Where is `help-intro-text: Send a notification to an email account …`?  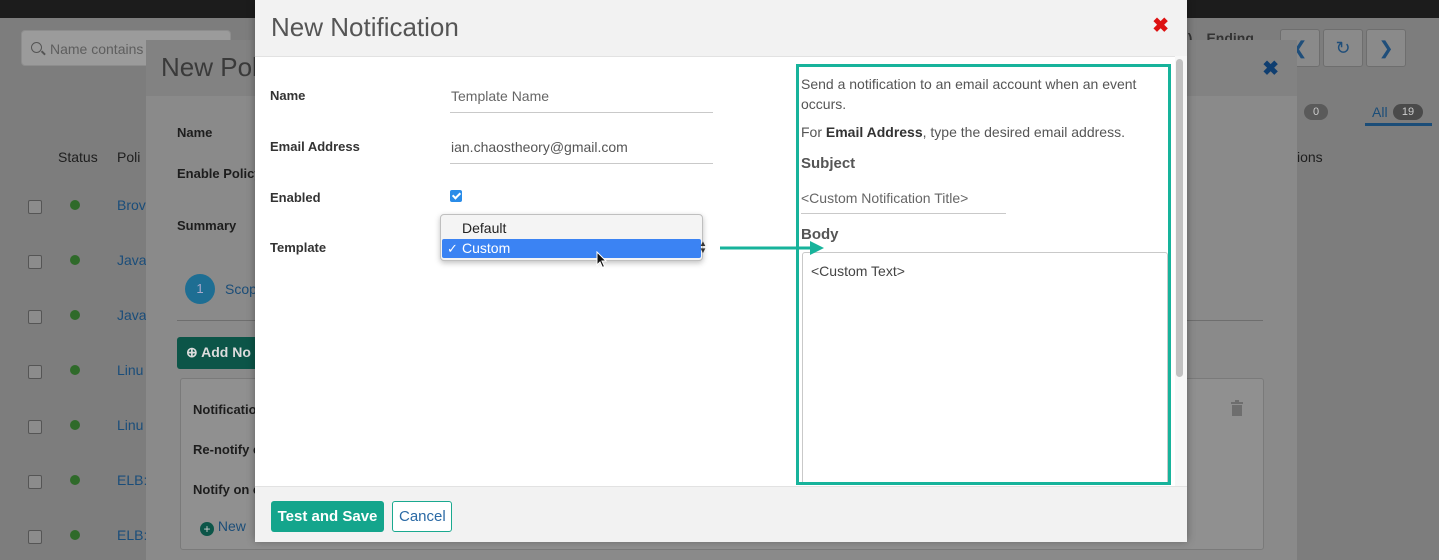
help-intro-text: Send a notification to an email account … is located at coordinates (969, 94).